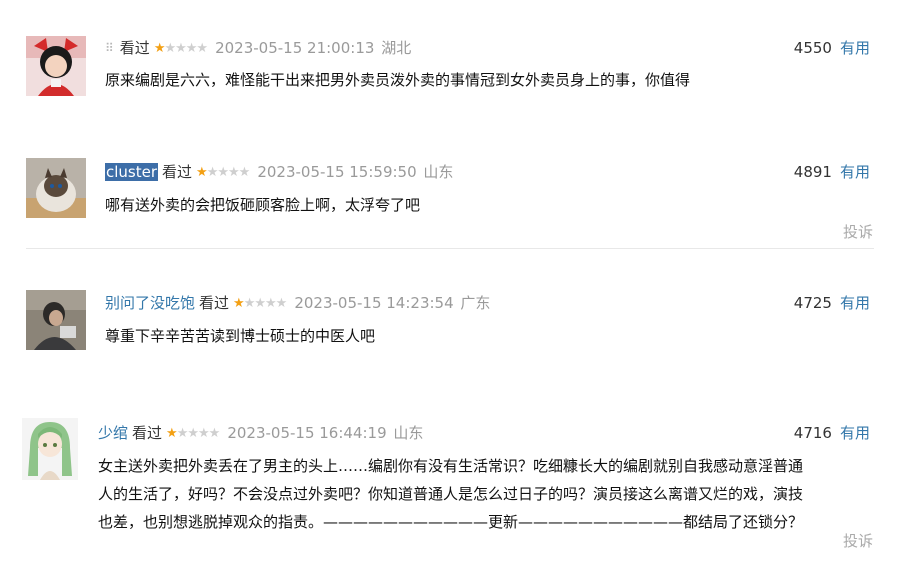 The width and height of the screenshot is (908, 584). Describe the element at coordinates (812, 48) in the screenshot. I see `vote-count: 4550` at that location.